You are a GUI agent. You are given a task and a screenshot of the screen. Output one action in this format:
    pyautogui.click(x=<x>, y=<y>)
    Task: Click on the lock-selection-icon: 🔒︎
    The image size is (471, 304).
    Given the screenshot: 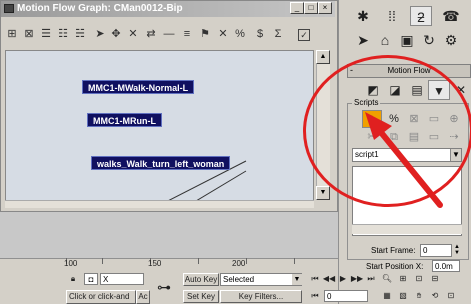 What is the action you would take?
    pyautogui.click(x=73, y=279)
    